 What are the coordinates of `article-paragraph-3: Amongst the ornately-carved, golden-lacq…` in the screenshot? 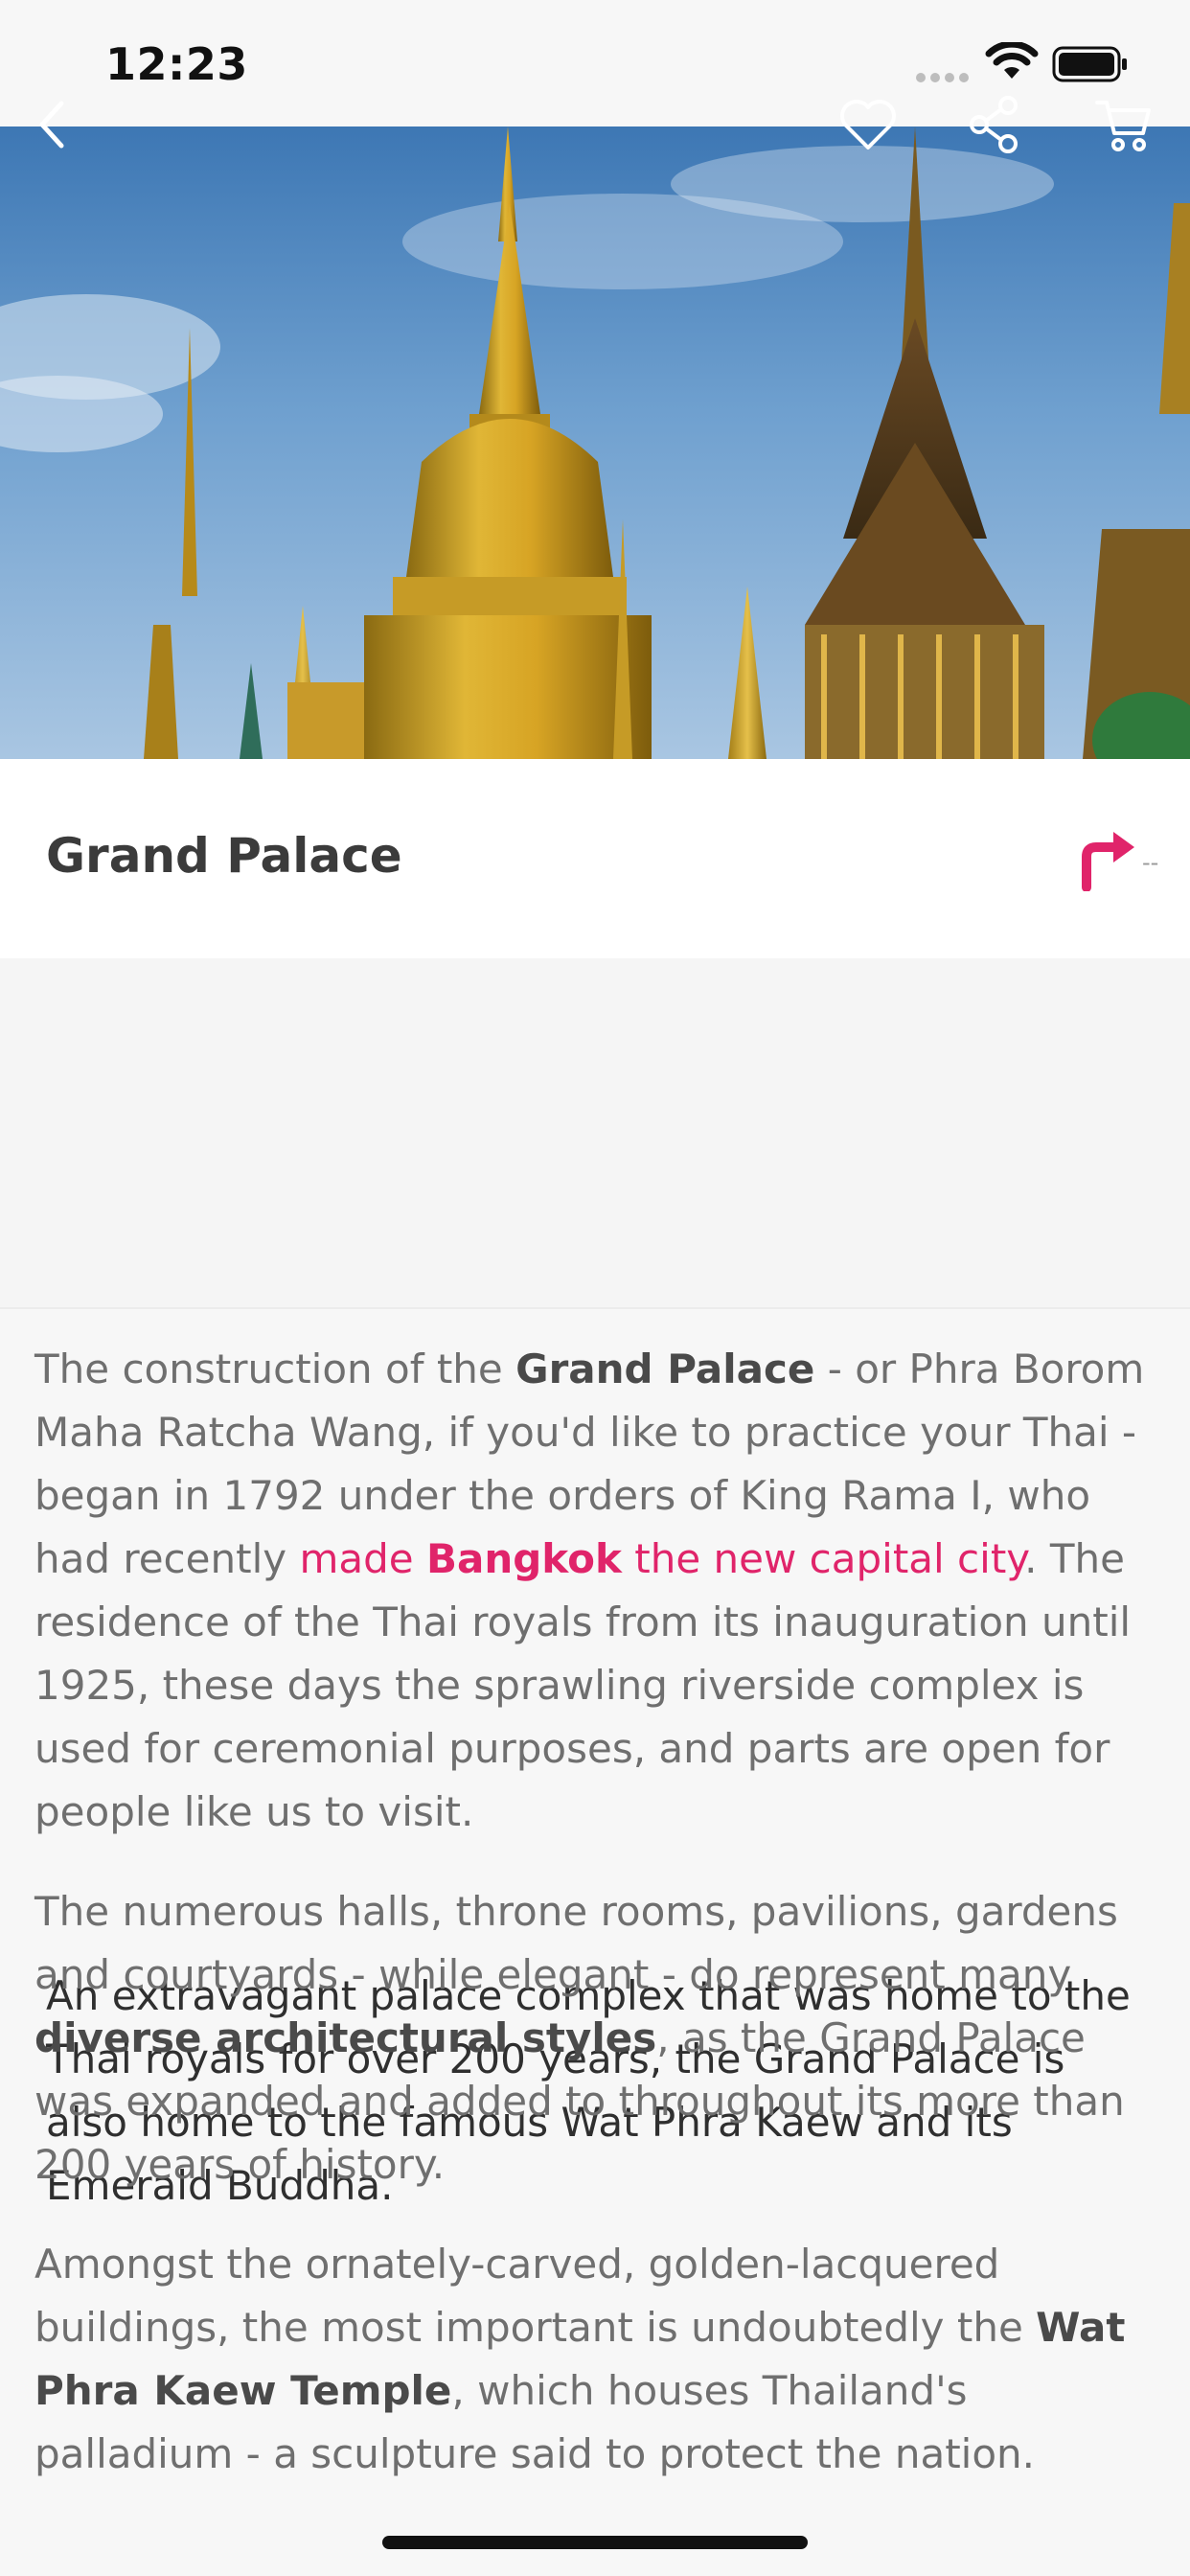 It's located at (580, 2359).